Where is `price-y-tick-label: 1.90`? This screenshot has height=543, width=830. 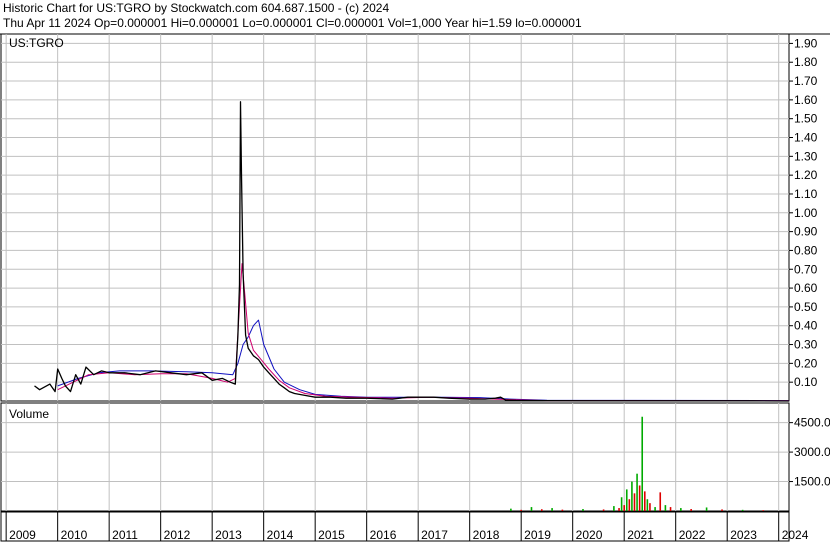
price-y-tick-label: 1.90 is located at coordinates (806, 43).